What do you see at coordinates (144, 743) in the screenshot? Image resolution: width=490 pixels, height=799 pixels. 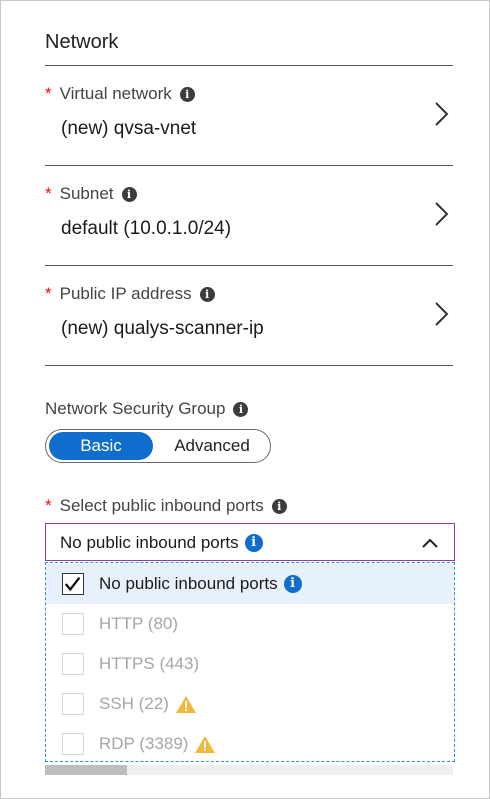 I see `port-option-text: RDP (3389)` at bounding box center [144, 743].